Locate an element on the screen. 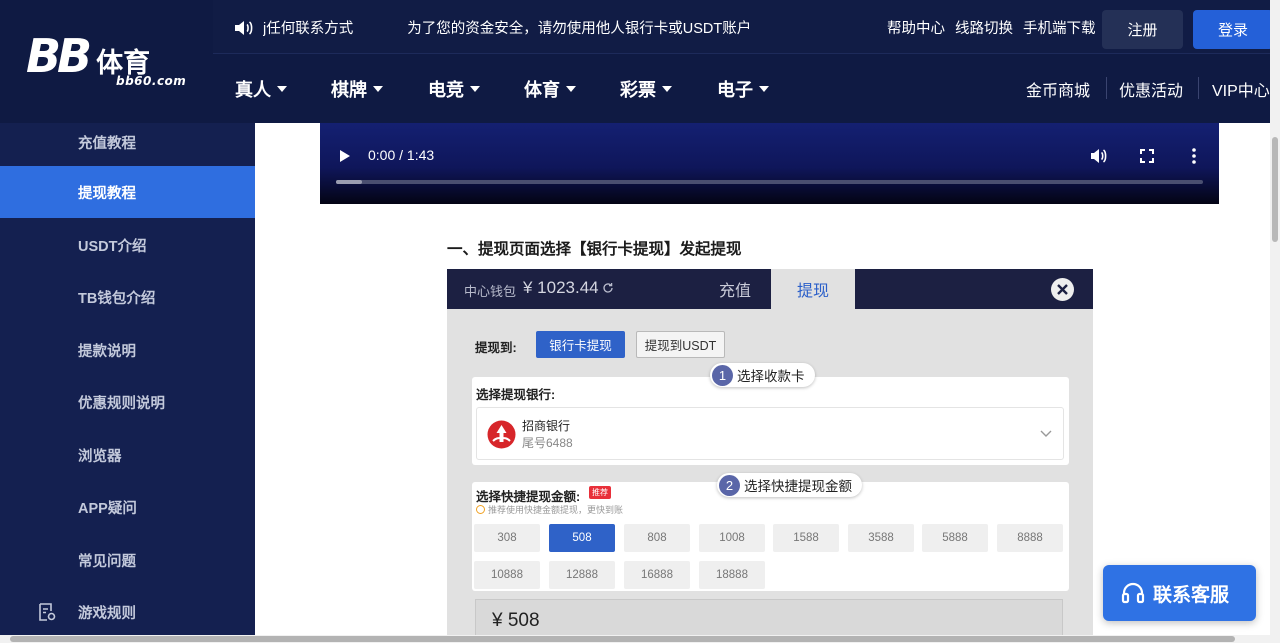 The height and width of the screenshot is (643, 1280). bank-card-tail: 尾号6488 is located at coordinates (547, 443).